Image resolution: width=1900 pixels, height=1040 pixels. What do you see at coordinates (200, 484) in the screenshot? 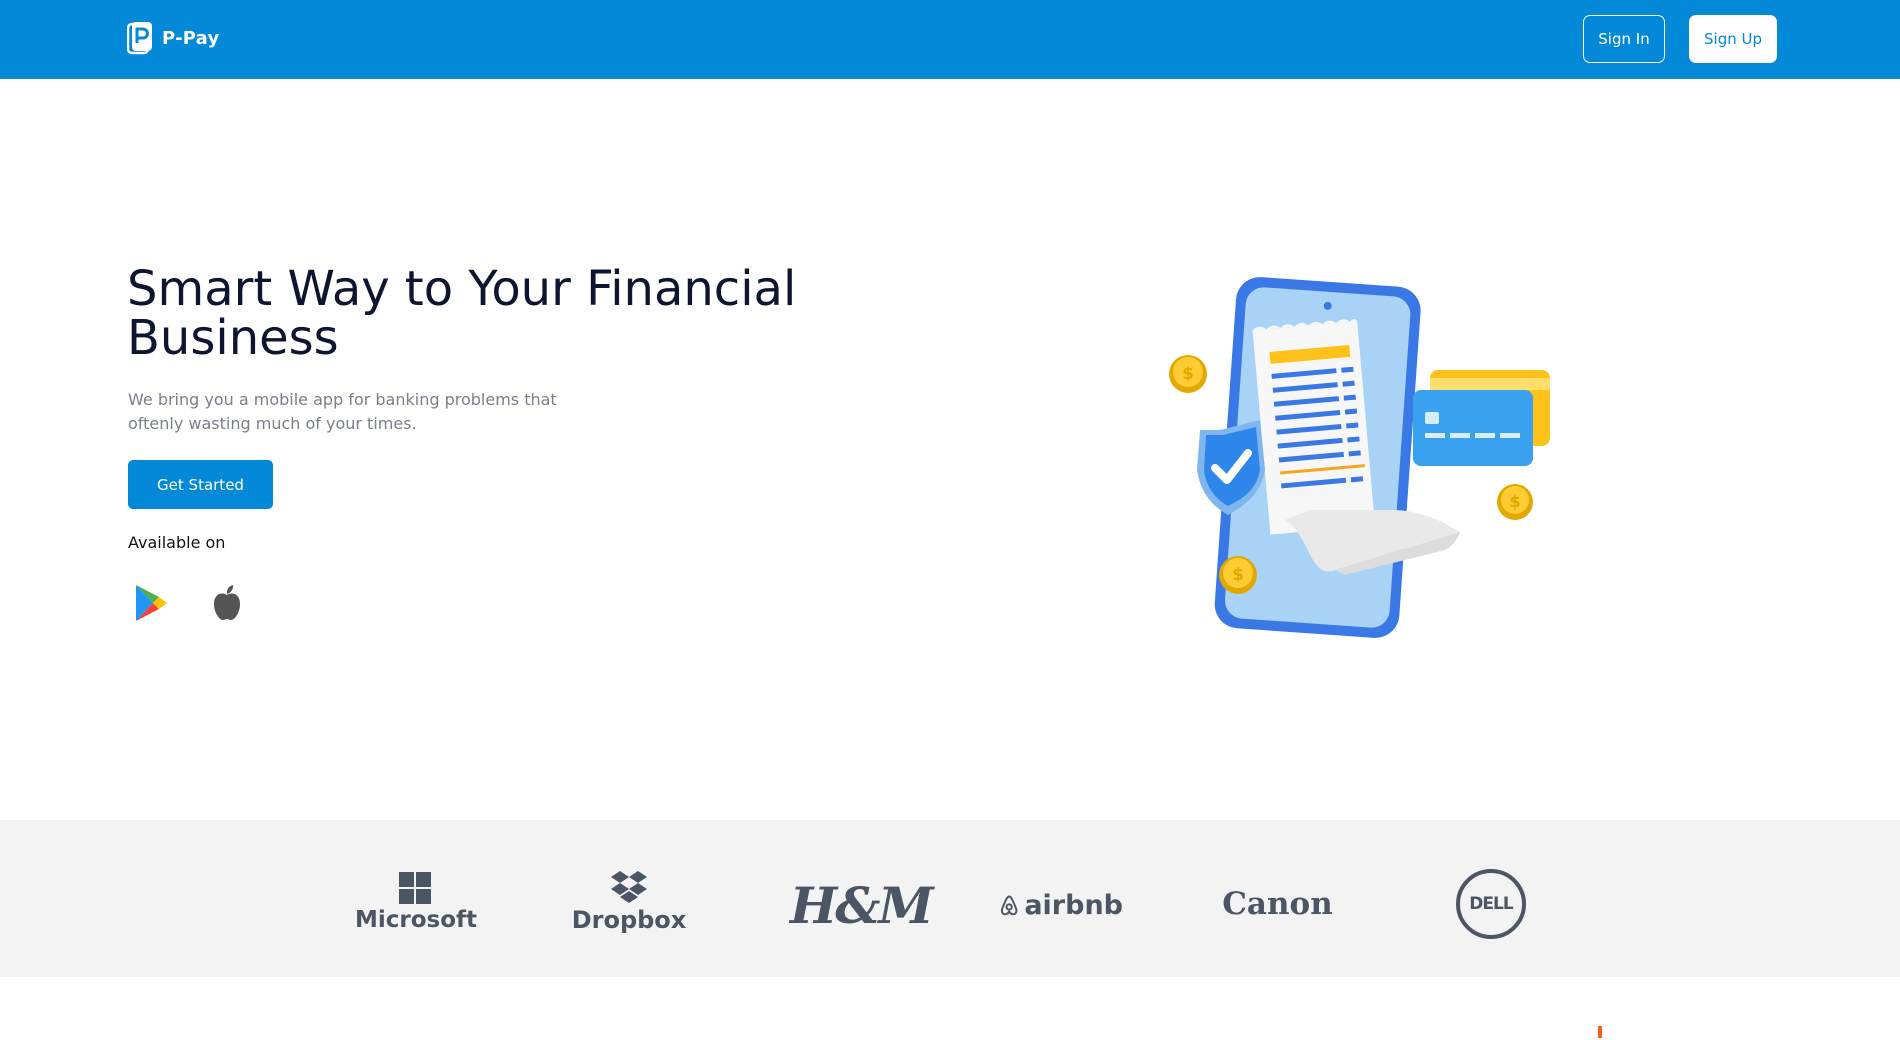
I see `get-started-button: Get Started` at bounding box center [200, 484].